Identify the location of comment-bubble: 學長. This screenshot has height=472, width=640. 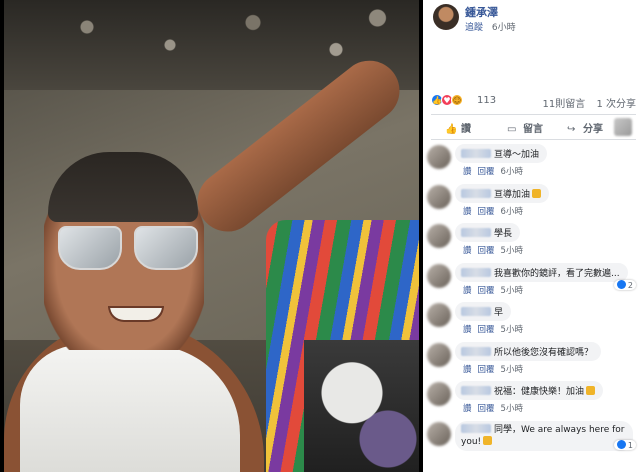
(488, 232).